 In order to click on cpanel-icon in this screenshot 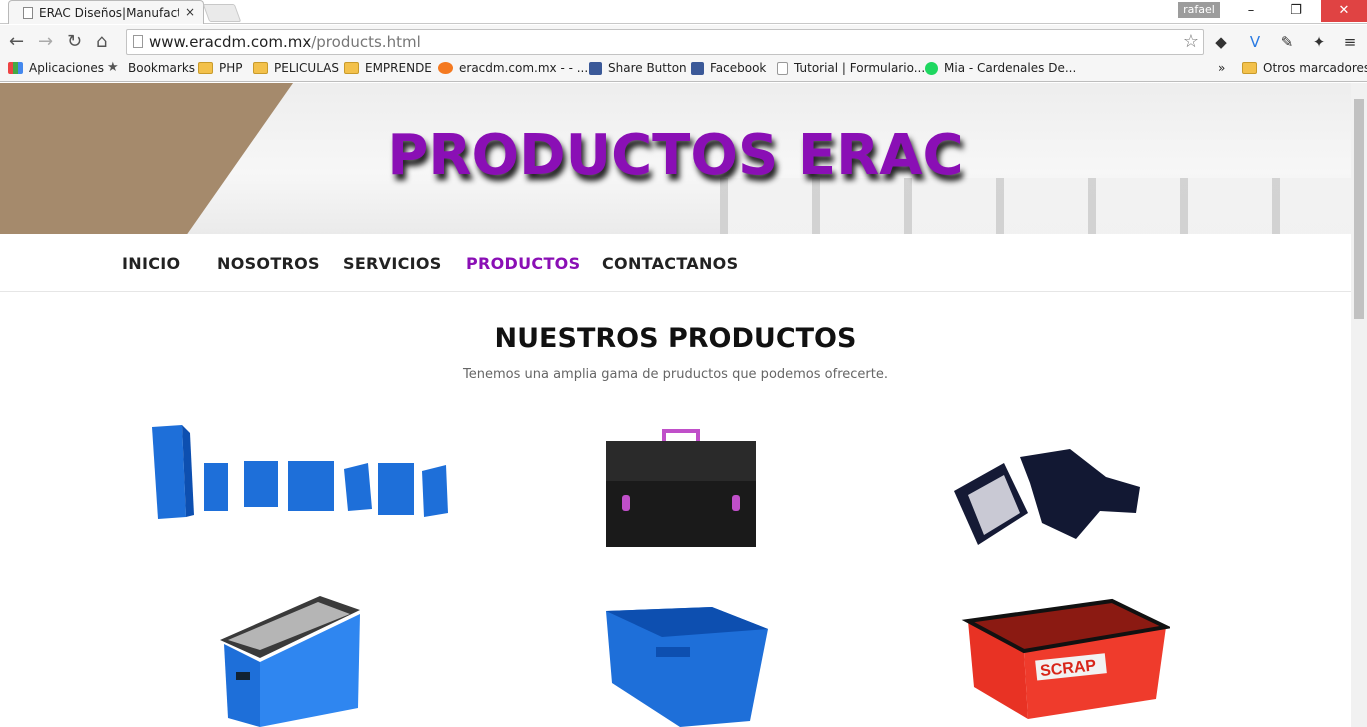, I will do `click(445, 68)`.